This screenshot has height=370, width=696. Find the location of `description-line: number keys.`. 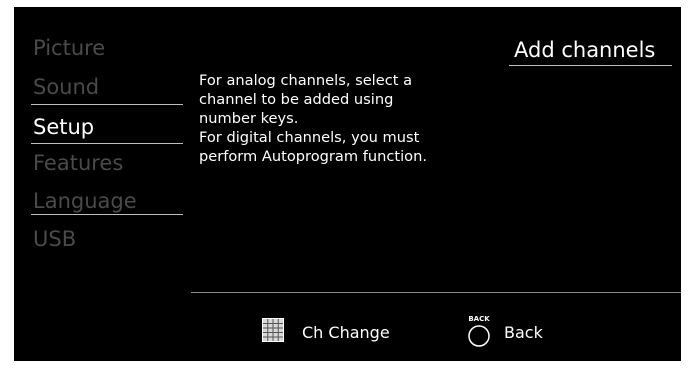

description-line: number keys. is located at coordinates (249, 118).